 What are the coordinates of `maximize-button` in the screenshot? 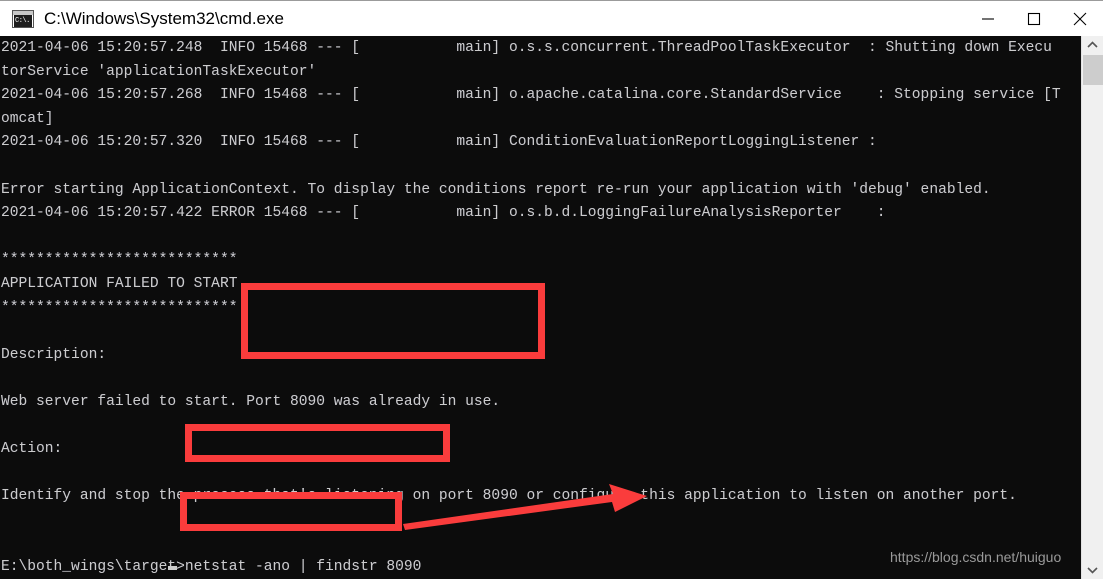 It's located at (1034, 18).